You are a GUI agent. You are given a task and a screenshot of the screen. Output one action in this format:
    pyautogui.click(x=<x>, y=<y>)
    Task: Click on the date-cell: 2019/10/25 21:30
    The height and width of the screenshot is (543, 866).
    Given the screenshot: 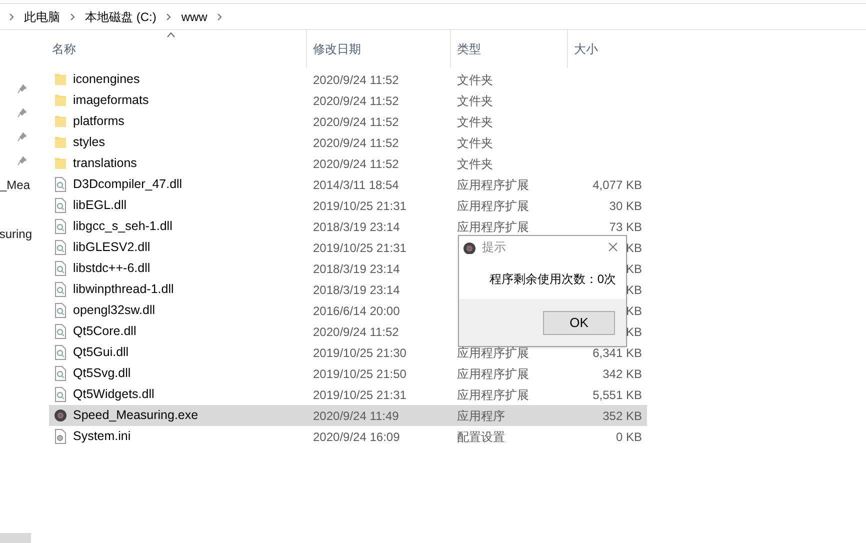 What is the action you would take?
    pyautogui.click(x=359, y=353)
    